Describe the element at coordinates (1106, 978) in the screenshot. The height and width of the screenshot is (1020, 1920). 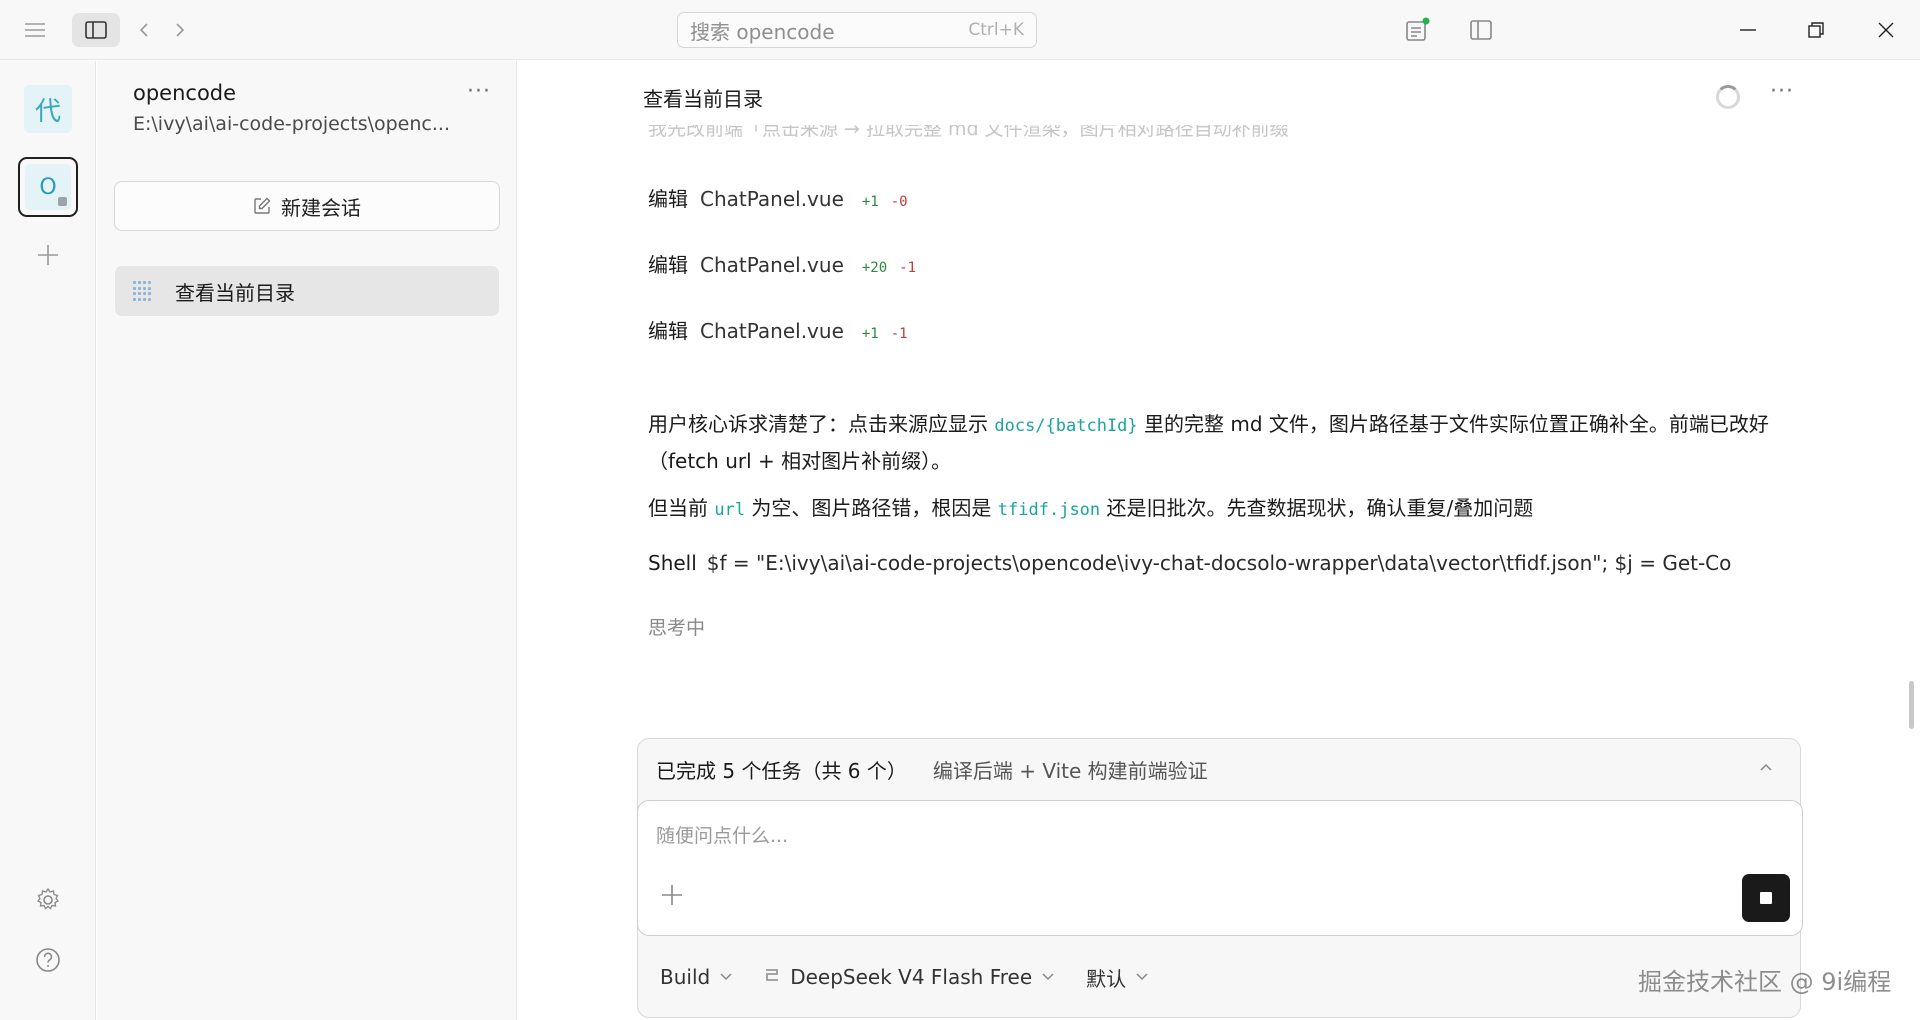
I see `variant-label: 默认` at that location.